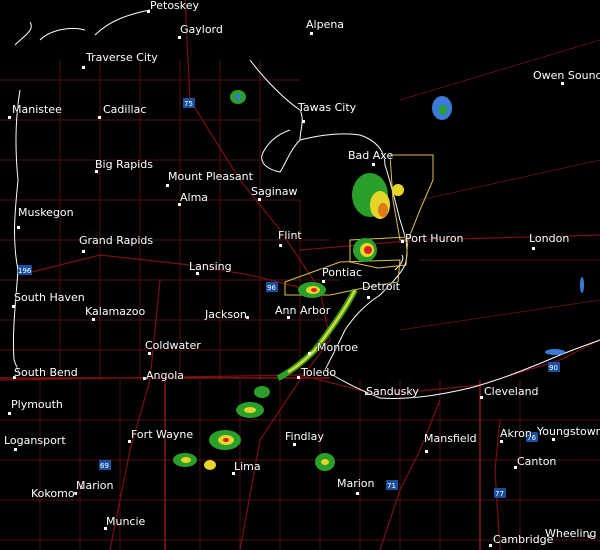 Image resolution: width=600 pixels, height=550 pixels. I want to click on svg-text: 96, so click(271, 288).